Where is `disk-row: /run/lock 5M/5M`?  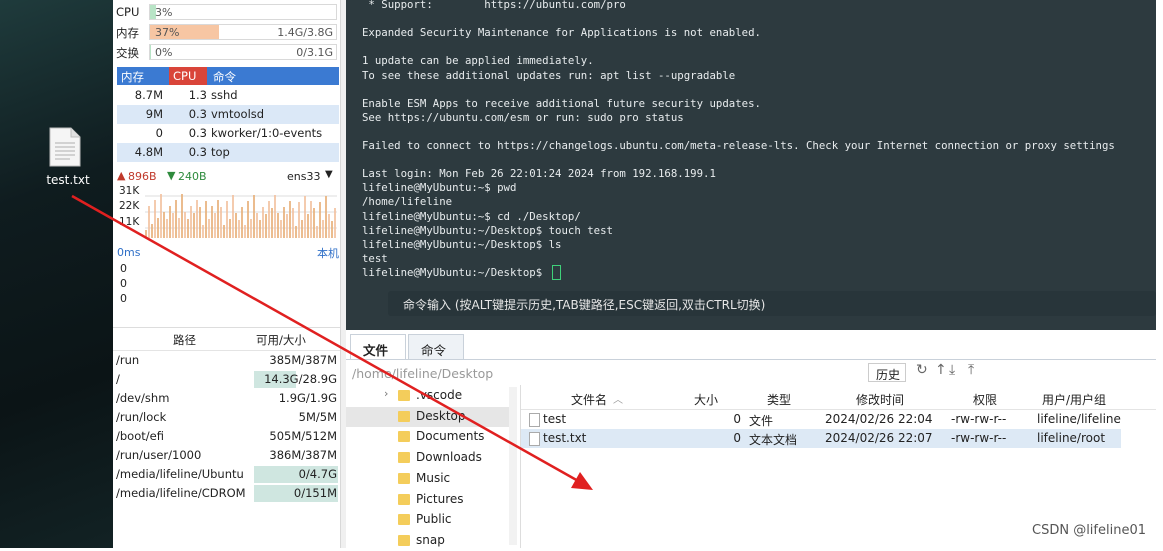 disk-row: /run/lock 5M/5M is located at coordinates (226, 417).